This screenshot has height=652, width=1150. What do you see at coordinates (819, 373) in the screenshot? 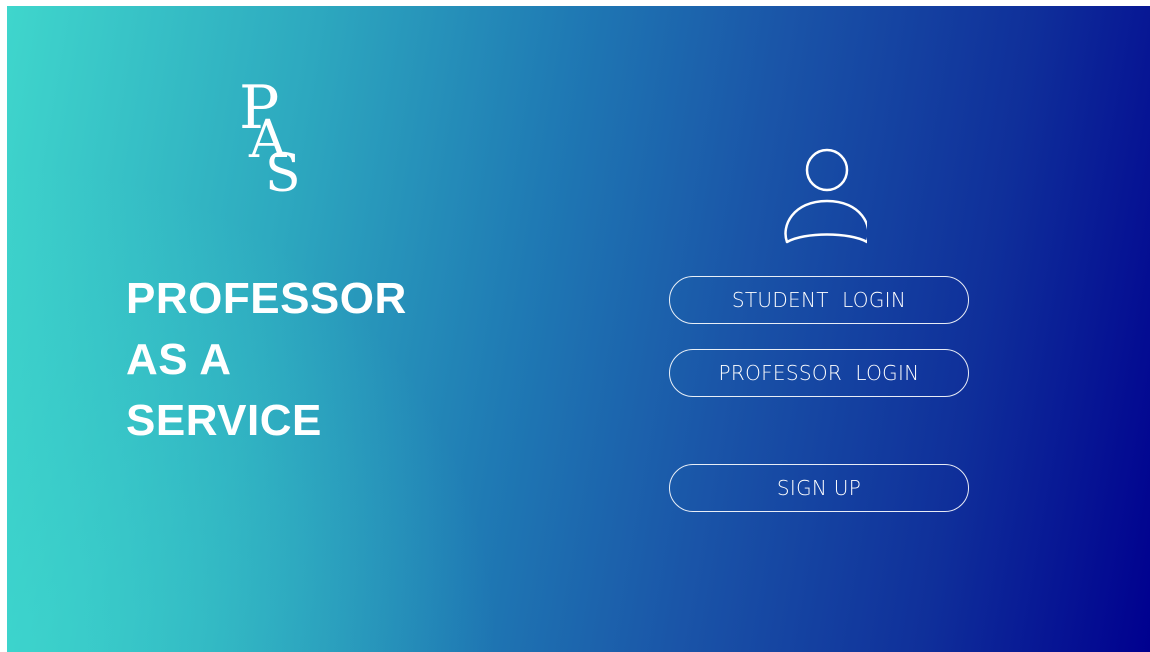
I see `professor-login-button: PROFESSOR LOGIN` at bounding box center [819, 373].